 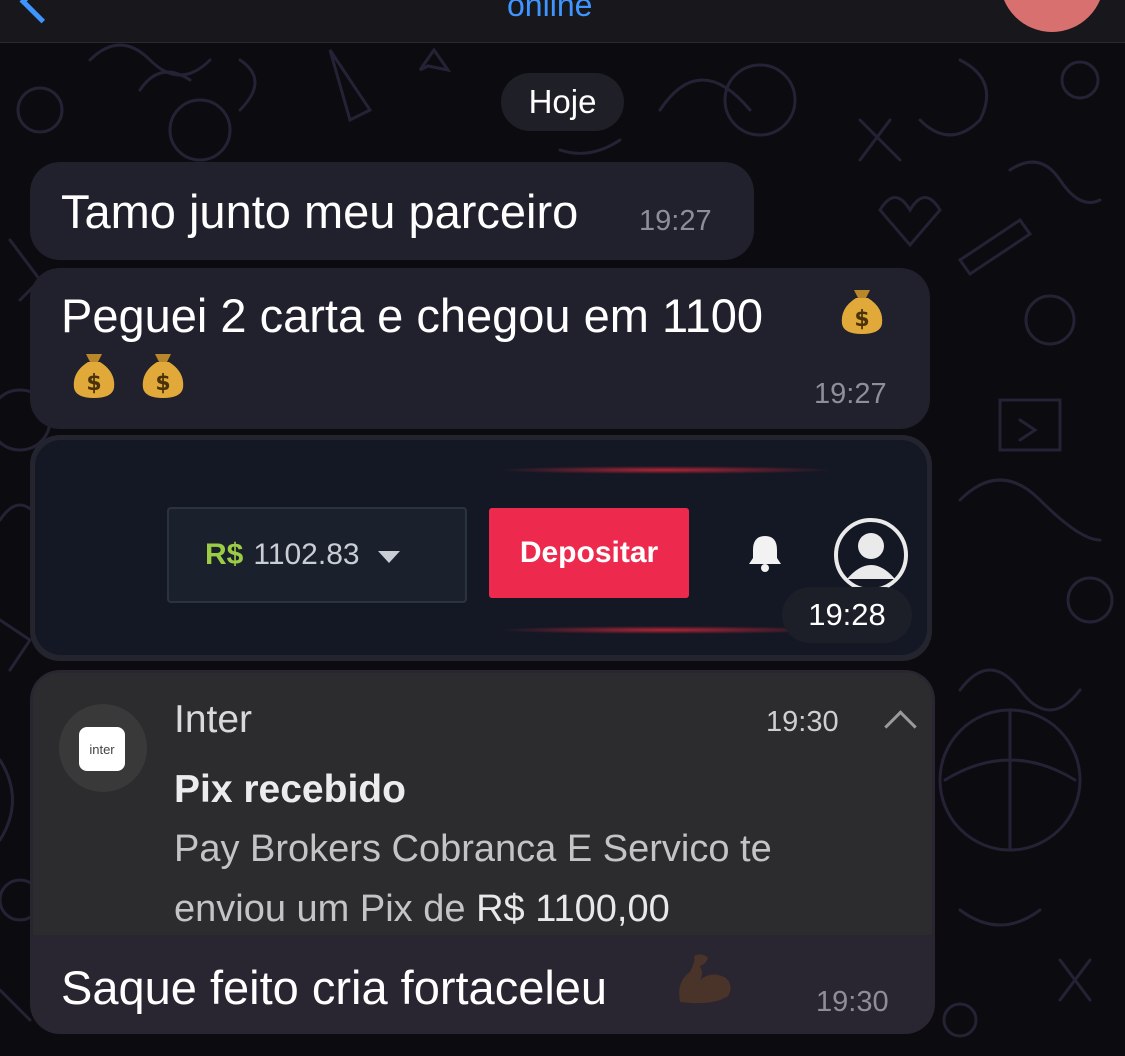 I want to click on caption-text: Saque feito cria fortaceleu, so click(x=334, y=987).